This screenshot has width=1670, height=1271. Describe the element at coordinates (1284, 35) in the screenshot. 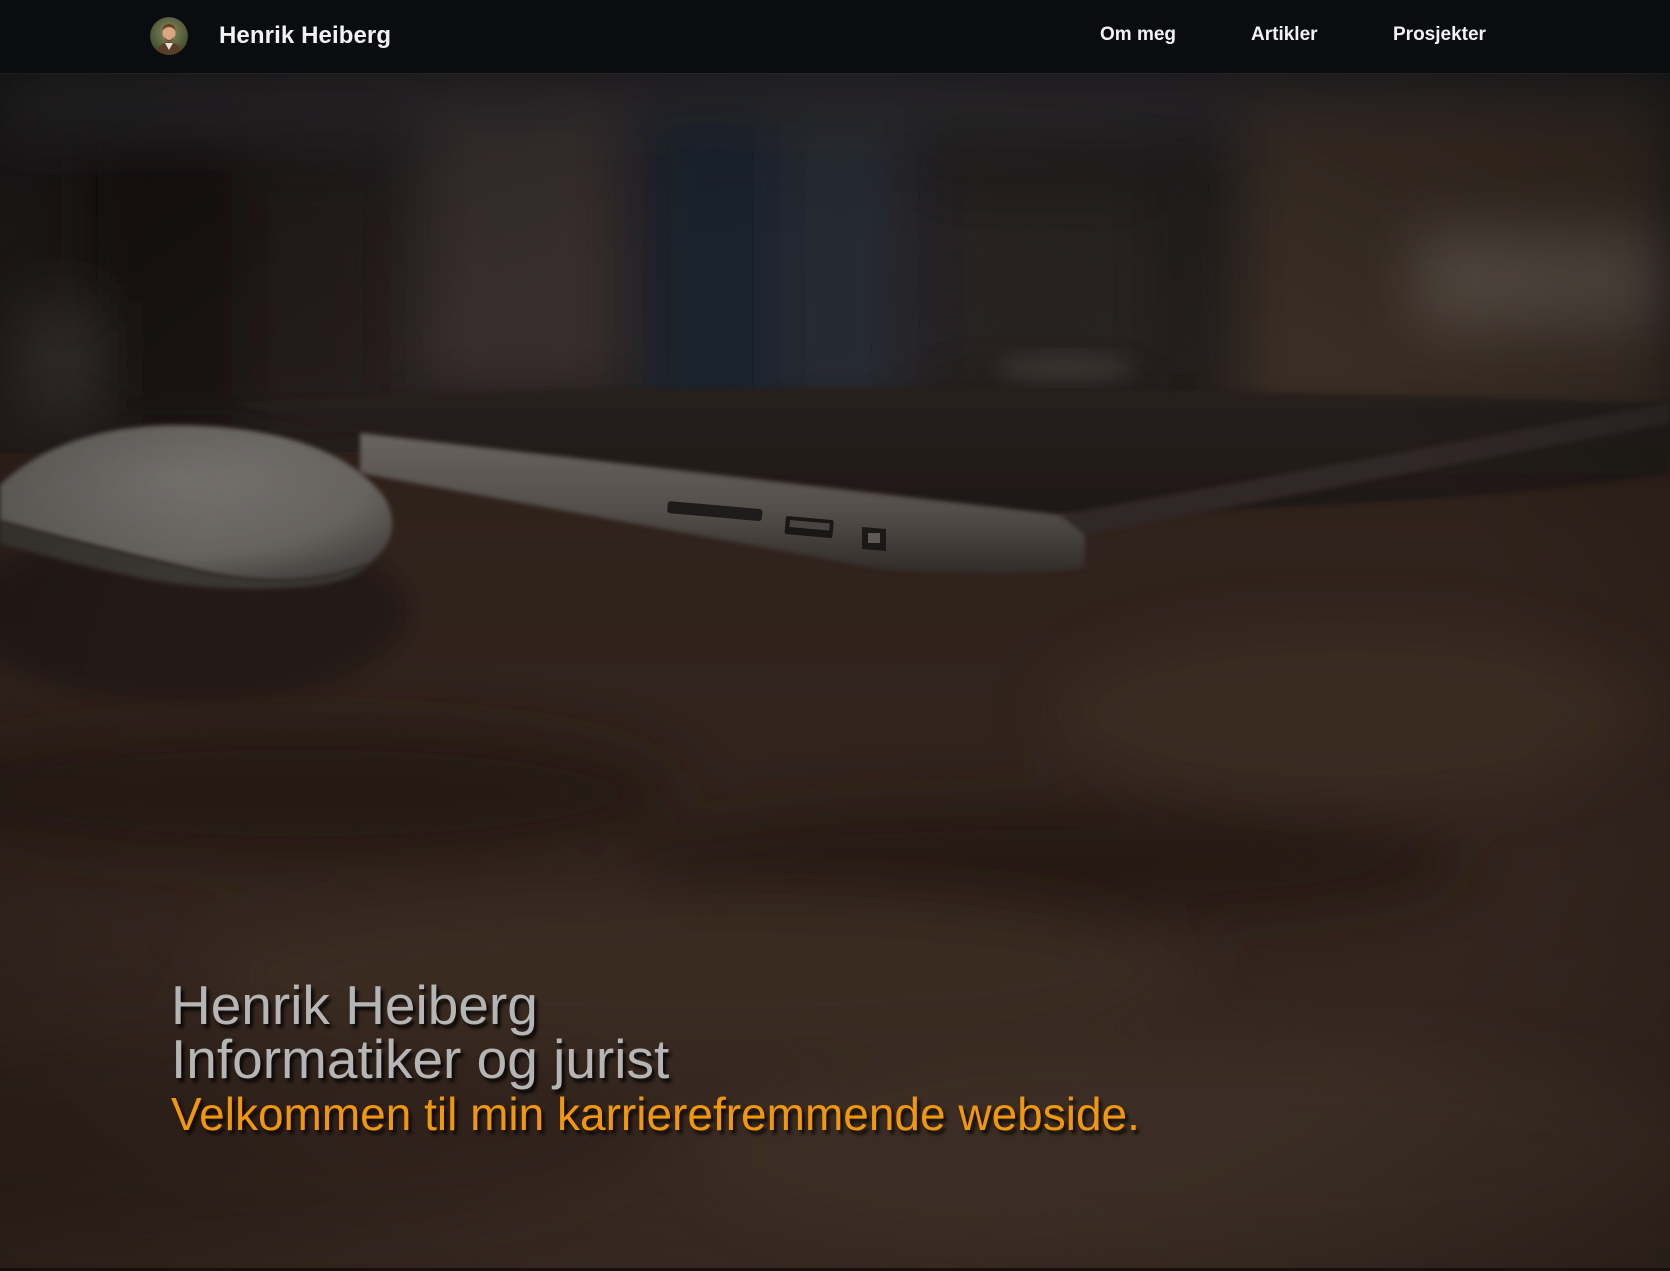

I see `nav-link-artikler: Artikler` at that location.